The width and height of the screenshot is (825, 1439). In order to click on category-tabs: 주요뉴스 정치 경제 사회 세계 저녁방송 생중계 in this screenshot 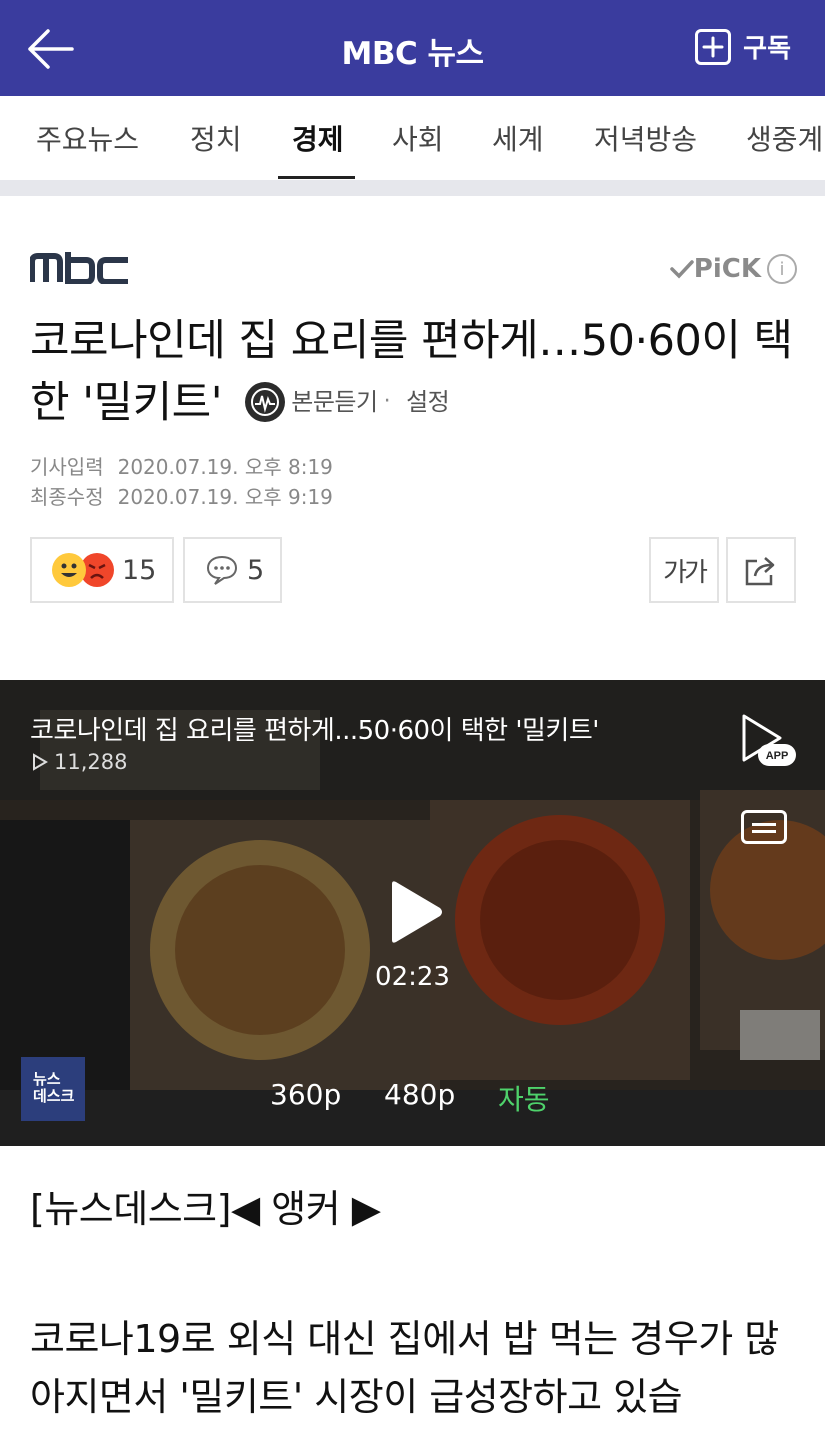, I will do `click(412, 138)`.